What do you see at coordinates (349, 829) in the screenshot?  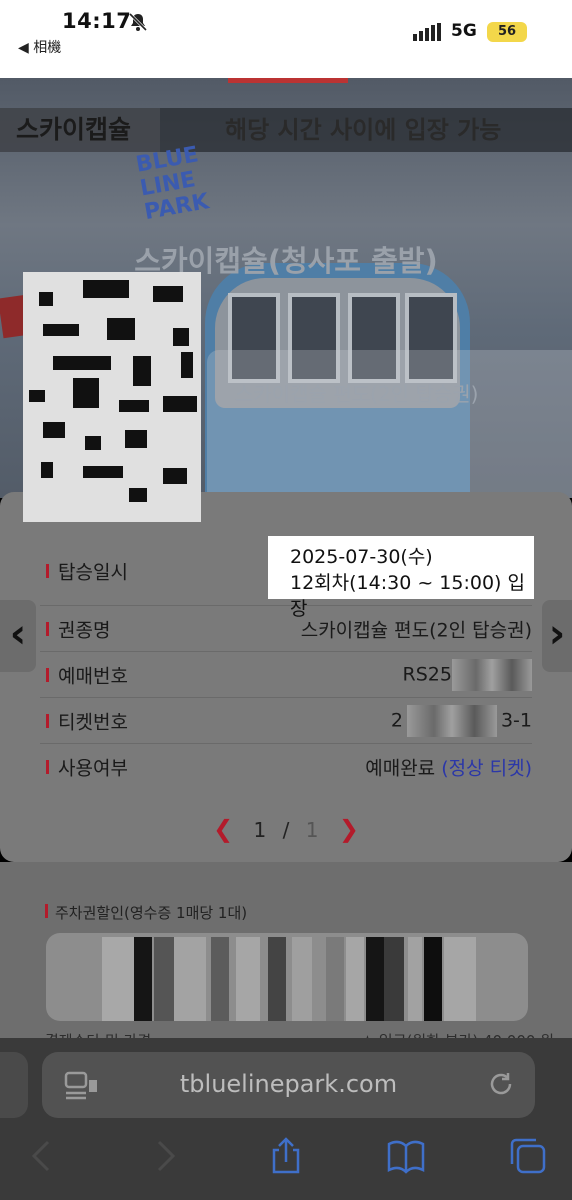 I see `pager-next-button: ❯` at bounding box center [349, 829].